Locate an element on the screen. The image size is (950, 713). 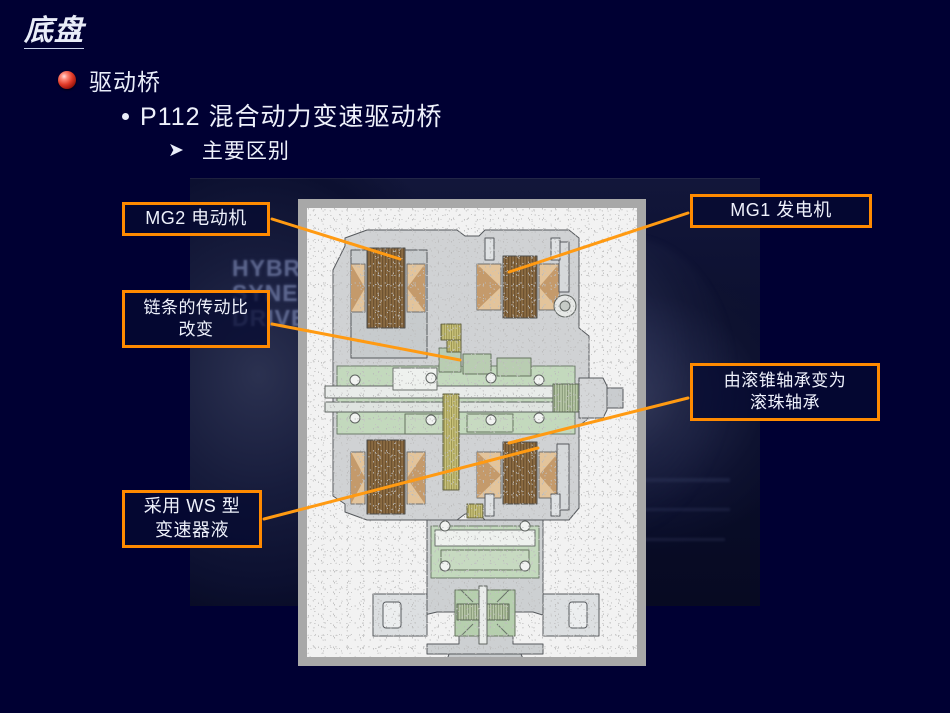
outline-level1: 驱动桥 is located at coordinates (109, 80).